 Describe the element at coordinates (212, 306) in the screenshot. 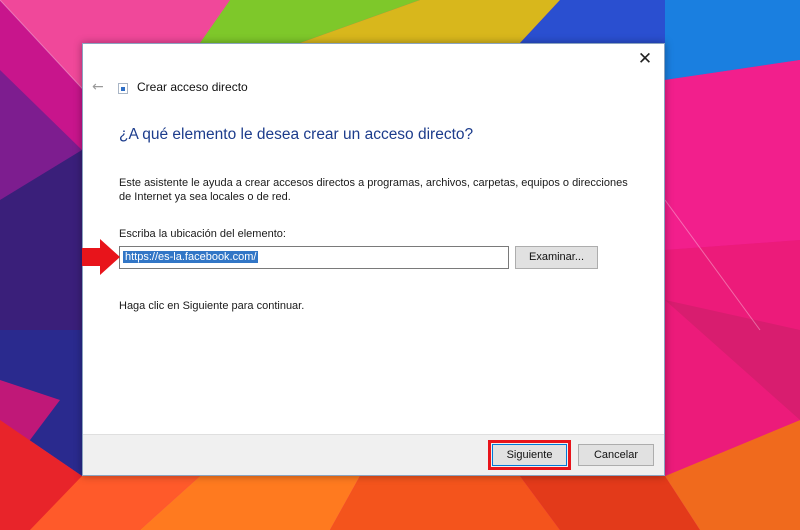

I see `continue-hint: Haga clic en Siguiente para continuar.` at that location.